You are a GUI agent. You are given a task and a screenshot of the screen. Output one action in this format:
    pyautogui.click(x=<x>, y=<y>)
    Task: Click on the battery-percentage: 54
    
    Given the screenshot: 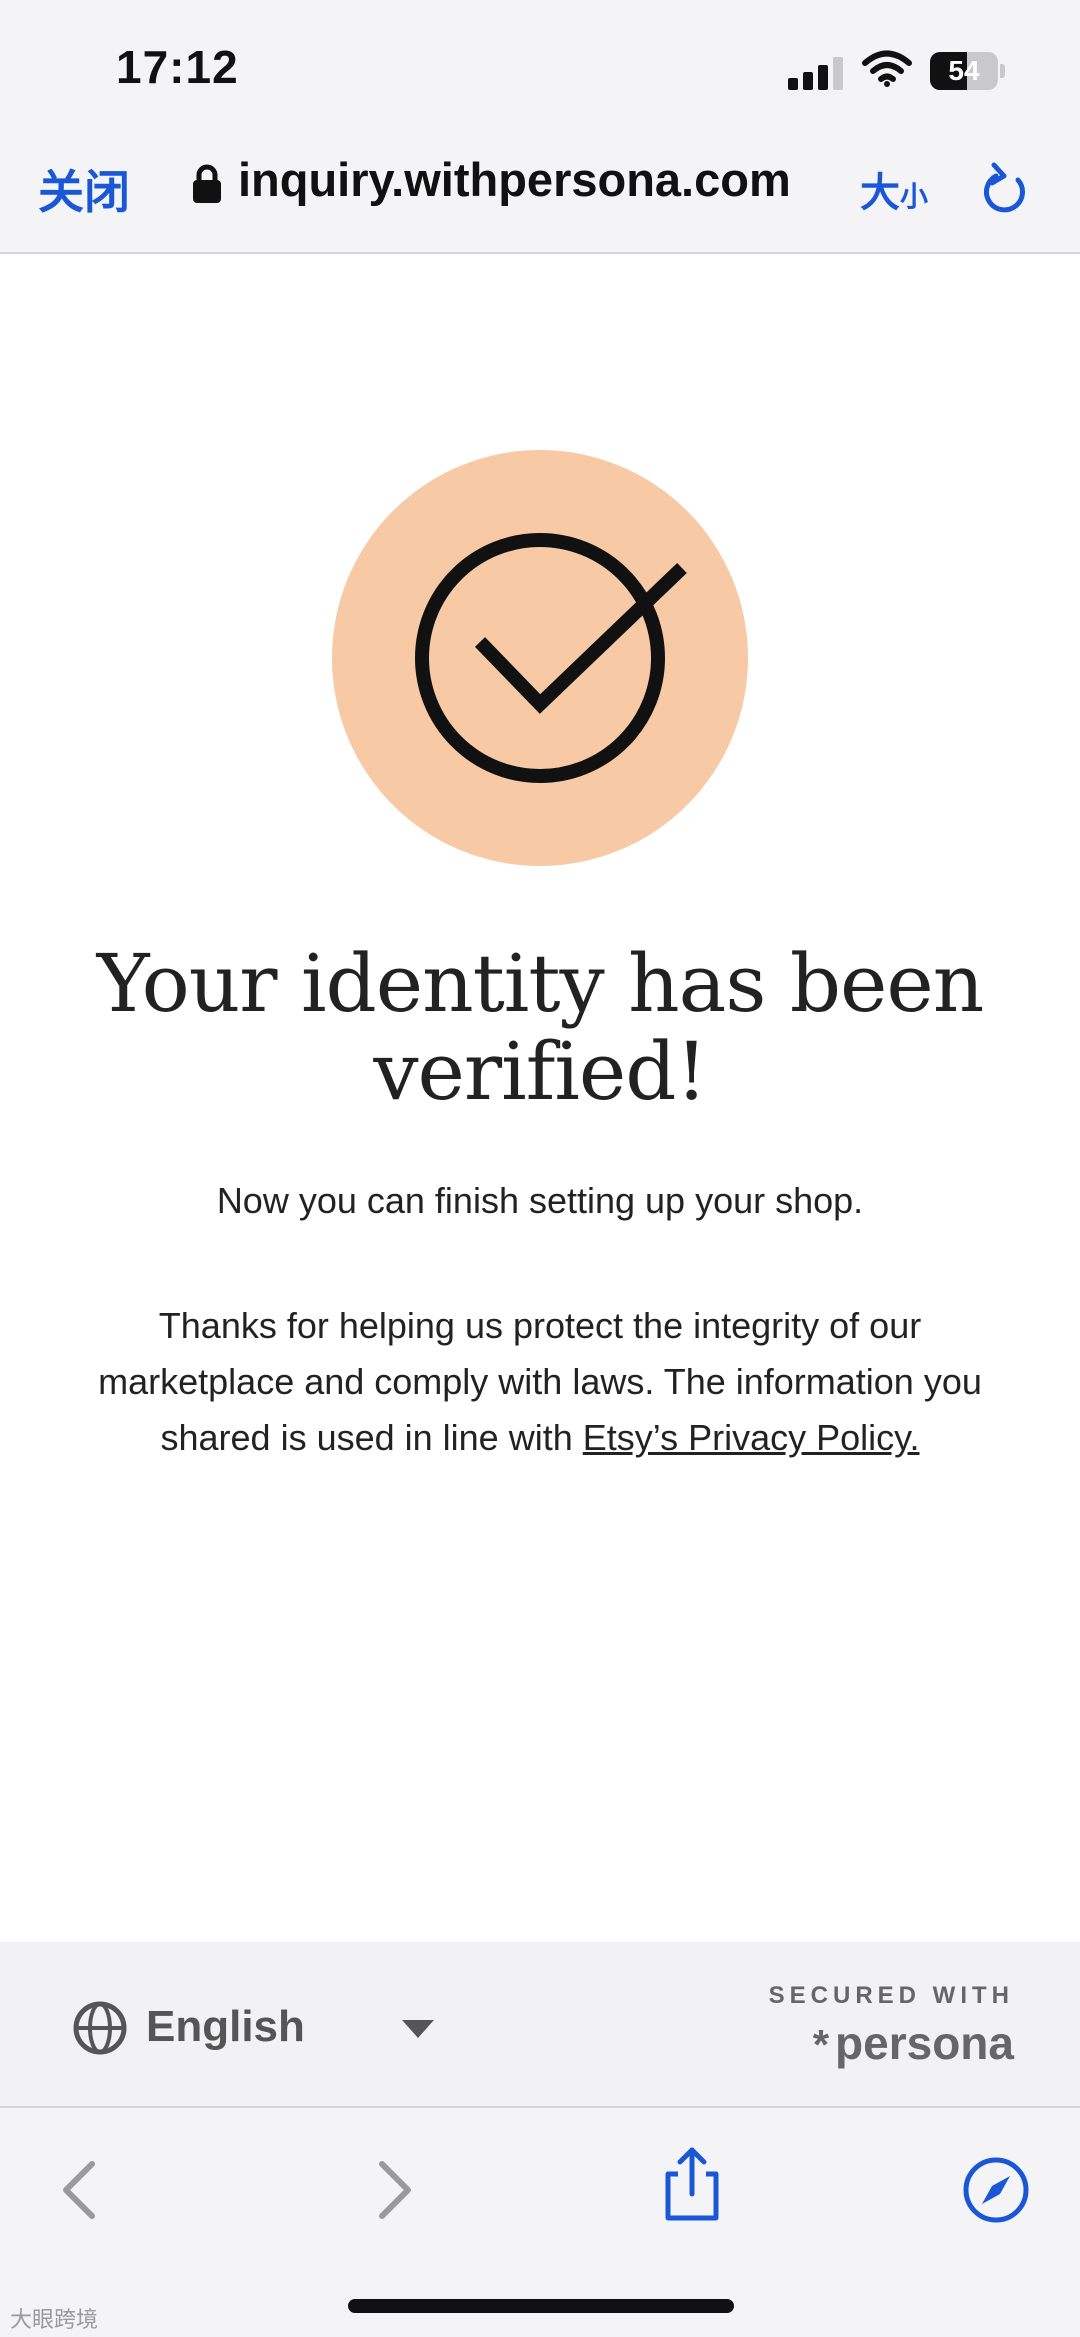 What is the action you would take?
    pyautogui.click(x=964, y=70)
    